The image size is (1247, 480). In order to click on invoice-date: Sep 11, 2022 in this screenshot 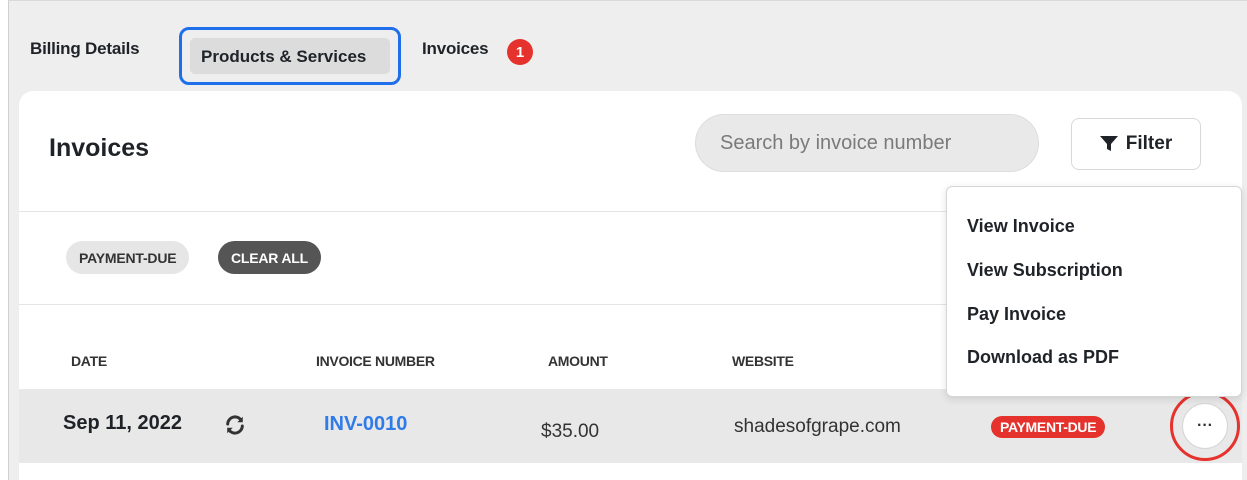, I will do `click(122, 423)`.